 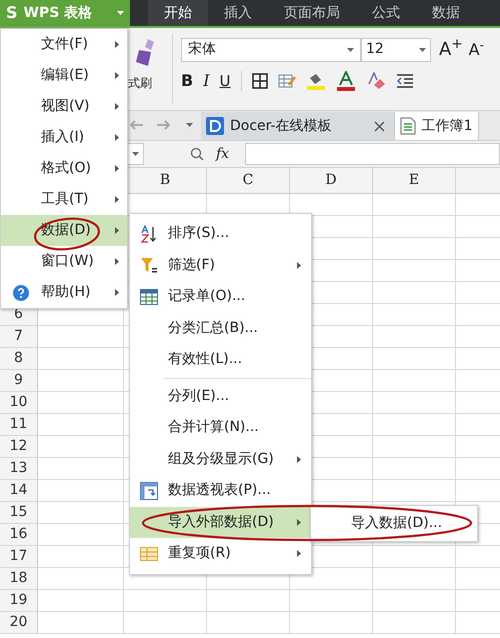 What do you see at coordinates (149, 296) in the screenshot?
I see `table-form-icon` at bounding box center [149, 296].